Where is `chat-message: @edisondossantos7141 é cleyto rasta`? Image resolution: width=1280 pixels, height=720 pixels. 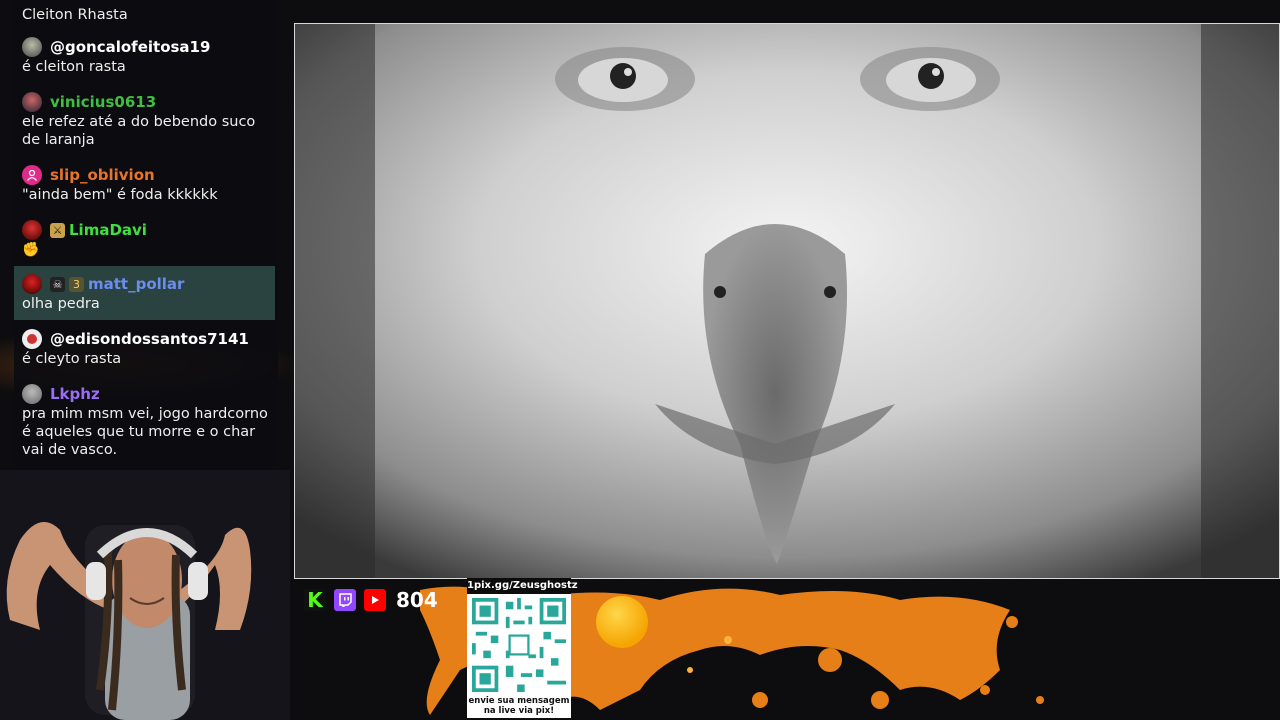 chat-message: @edisondossantos7141 é cleyto rasta is located at coordinates (147, 348).